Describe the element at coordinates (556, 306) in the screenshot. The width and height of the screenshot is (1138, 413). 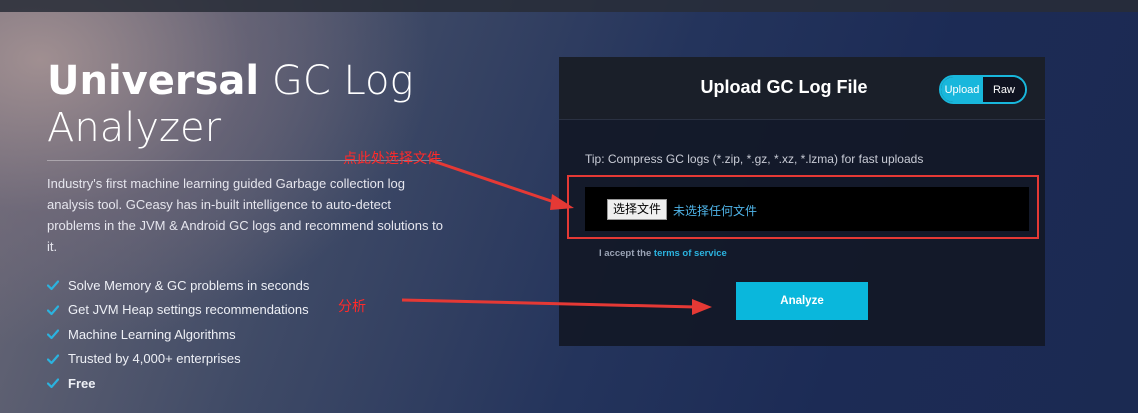
I see `arrow-to-analyze` at that location.